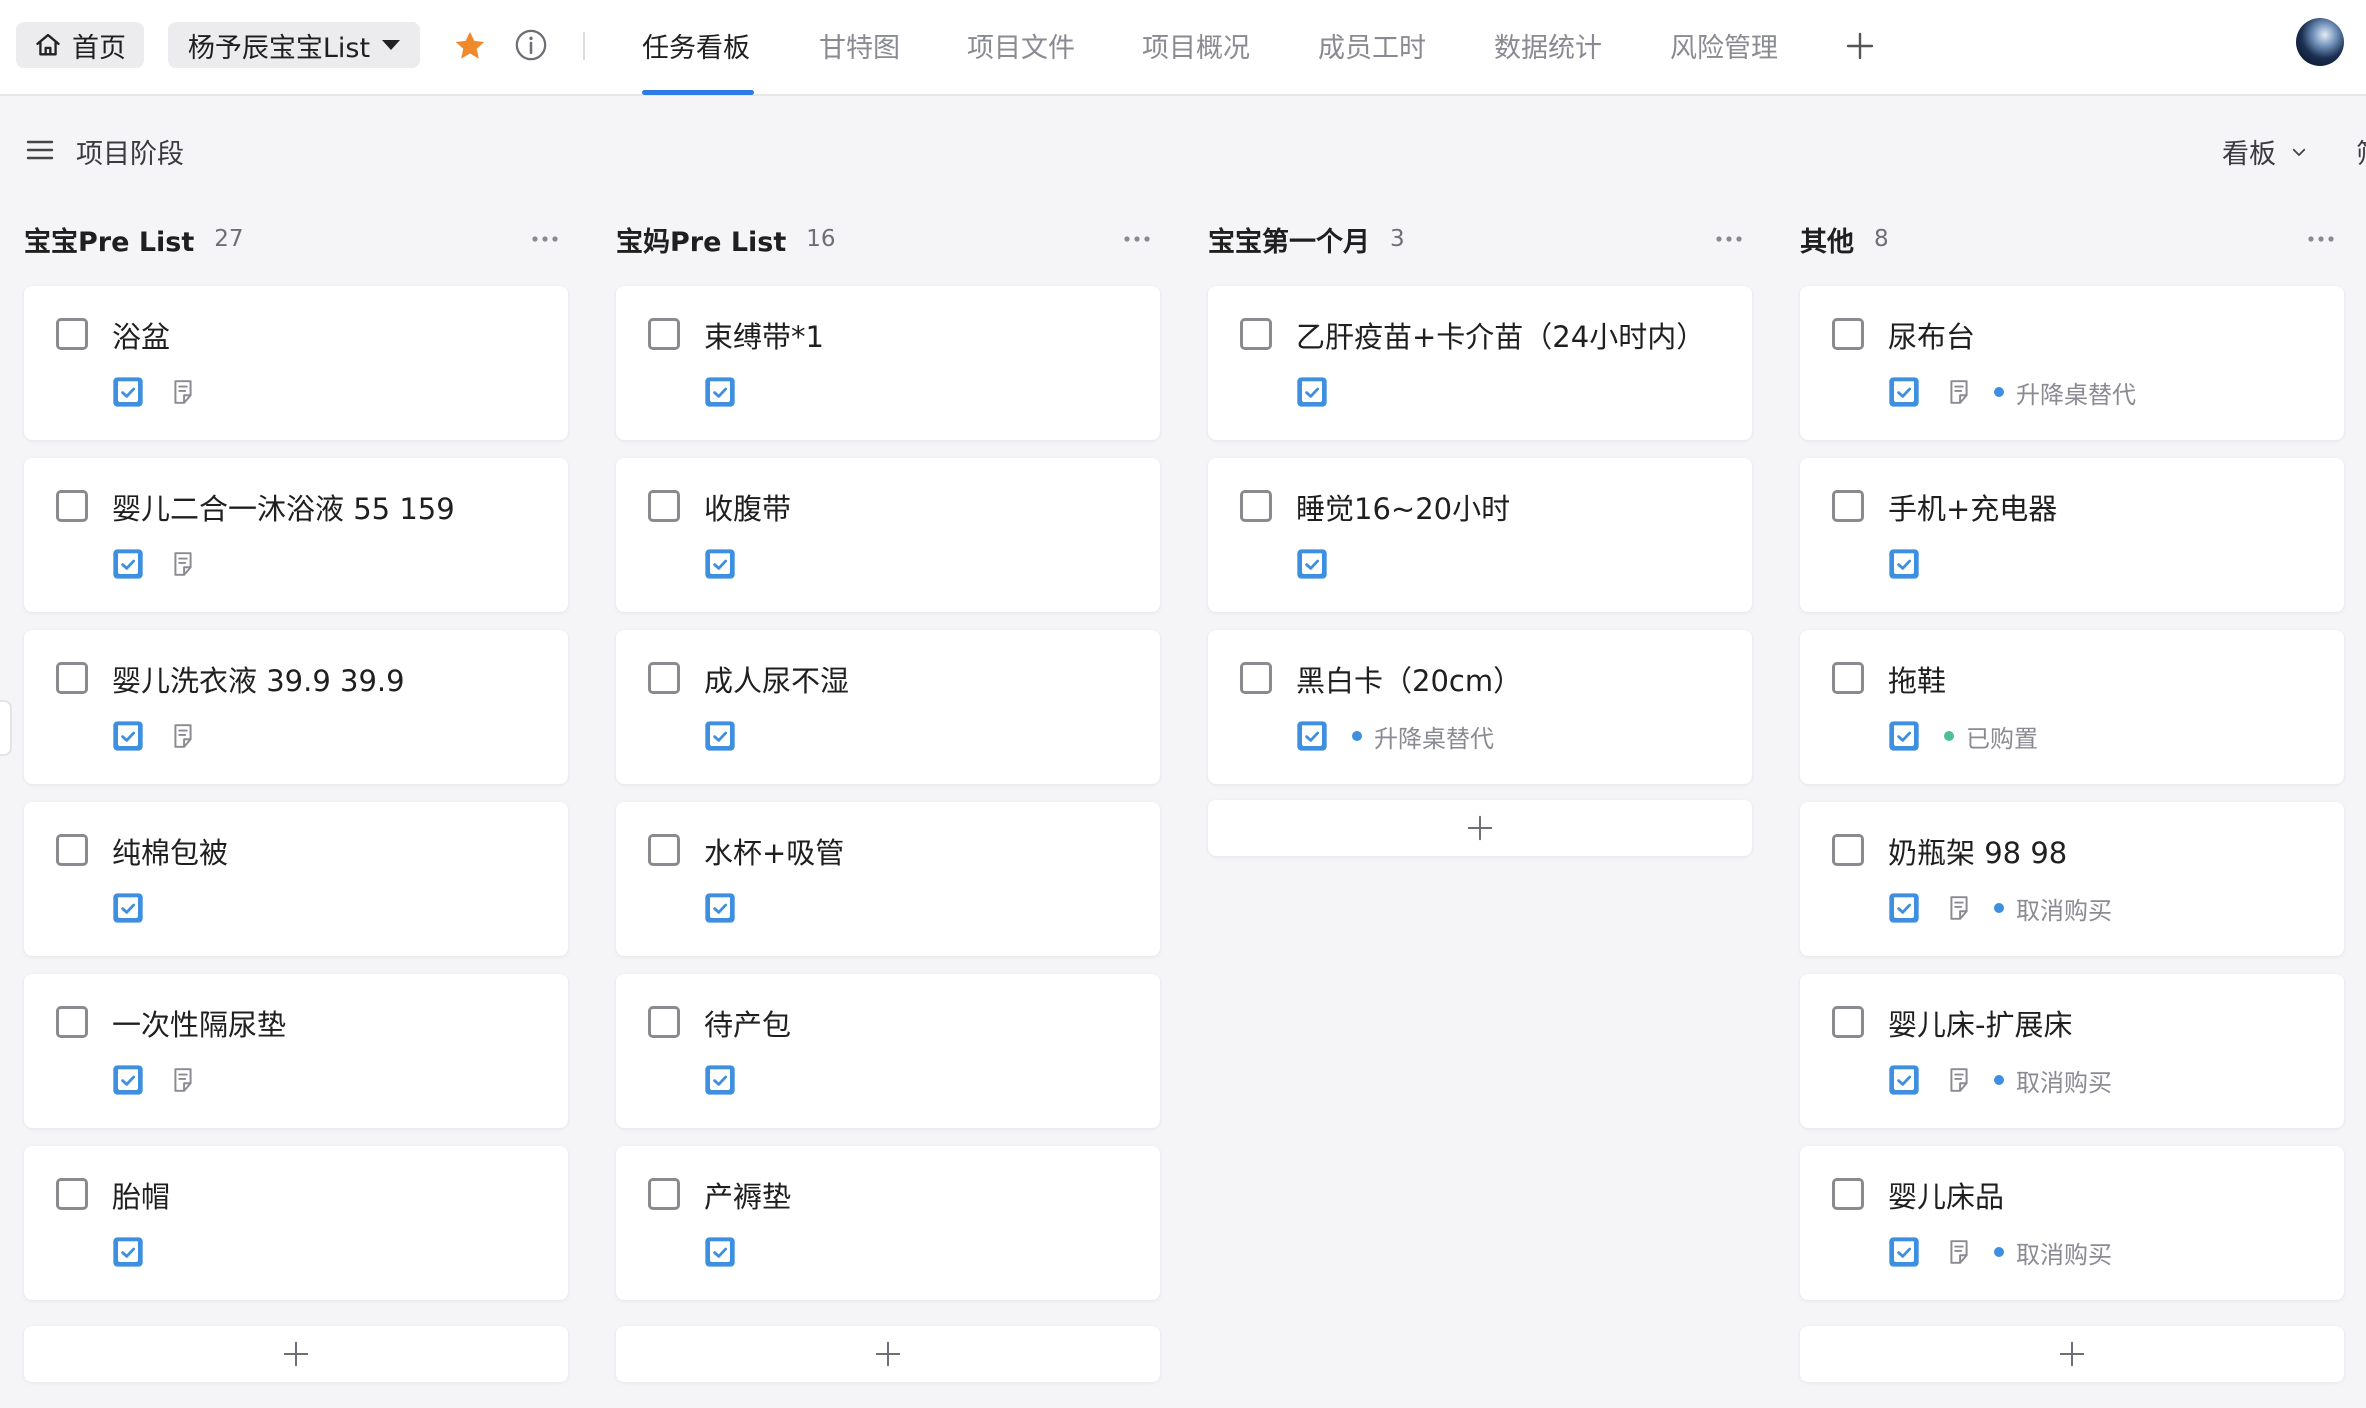 This screenshot has height=1408, width=2366. I want to click on task-card: 成人尿不湿, so click(888, 707).